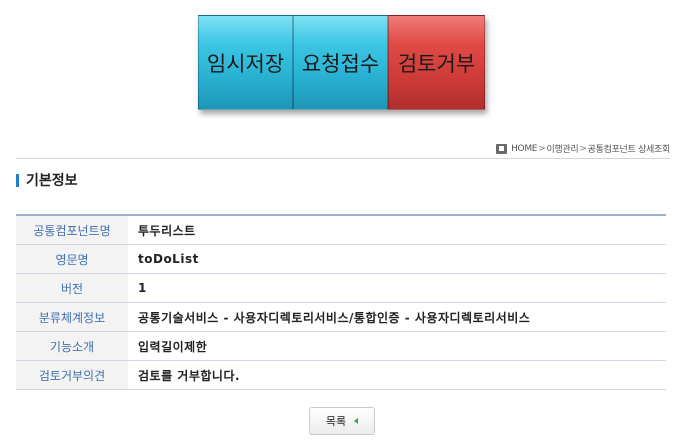 This screenshot has width=693, height=445. Describe the element at coordinates (436, 62) in the screenshot. I see `review-reject-button: 검토거부` at that location.